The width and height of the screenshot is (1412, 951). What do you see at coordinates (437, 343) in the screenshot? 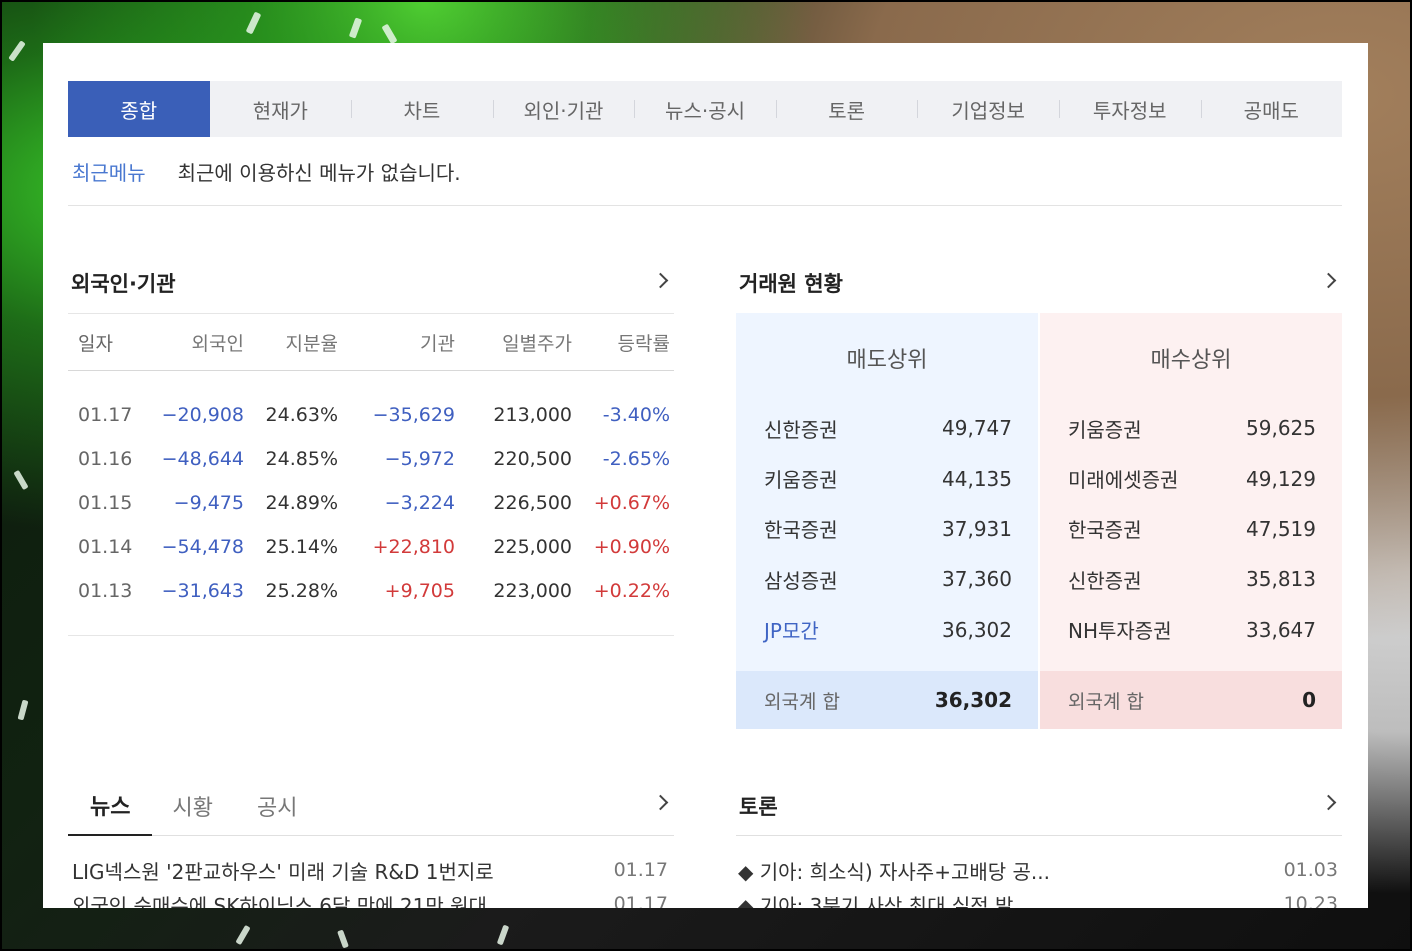
I see `header-institution: 기관` at bounding box center [437, 343].